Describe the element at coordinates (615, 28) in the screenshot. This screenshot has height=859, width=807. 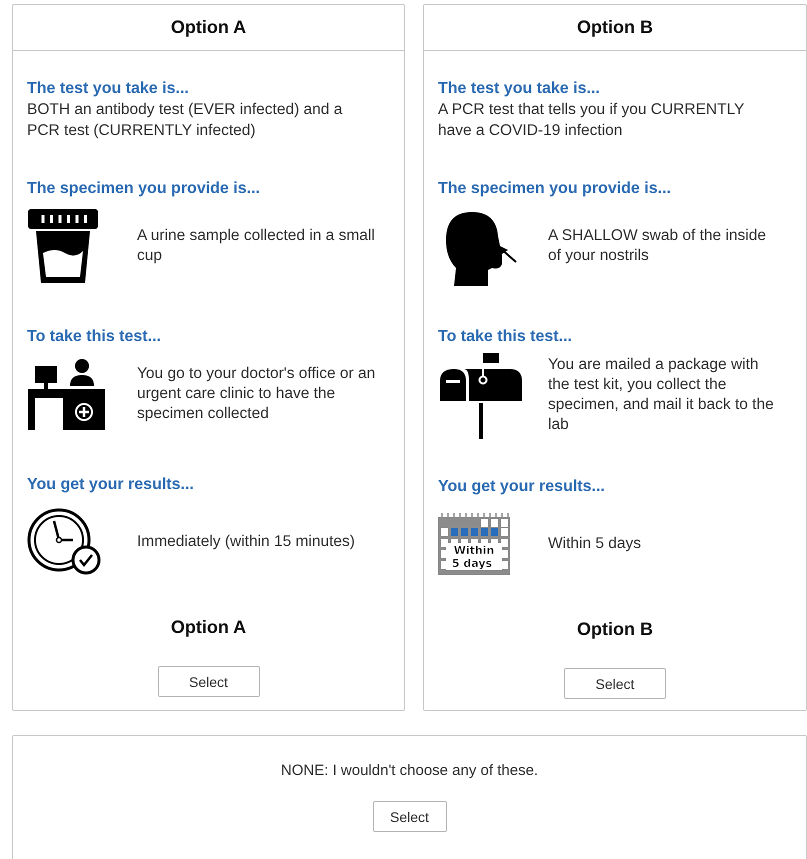
I see `option-title: Option B` at that location.